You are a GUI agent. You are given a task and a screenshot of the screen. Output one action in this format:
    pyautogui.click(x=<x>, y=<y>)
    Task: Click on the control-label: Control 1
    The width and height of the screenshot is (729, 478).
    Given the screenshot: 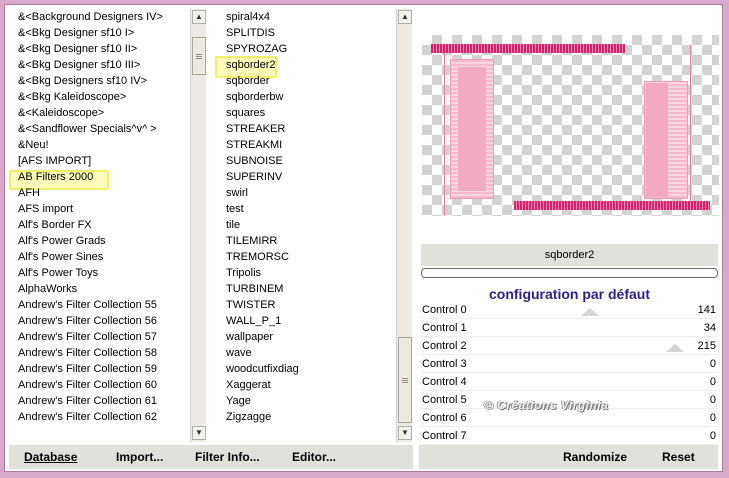 What is the action you would take?
    pyautogui.click(x=444, y=328)
    